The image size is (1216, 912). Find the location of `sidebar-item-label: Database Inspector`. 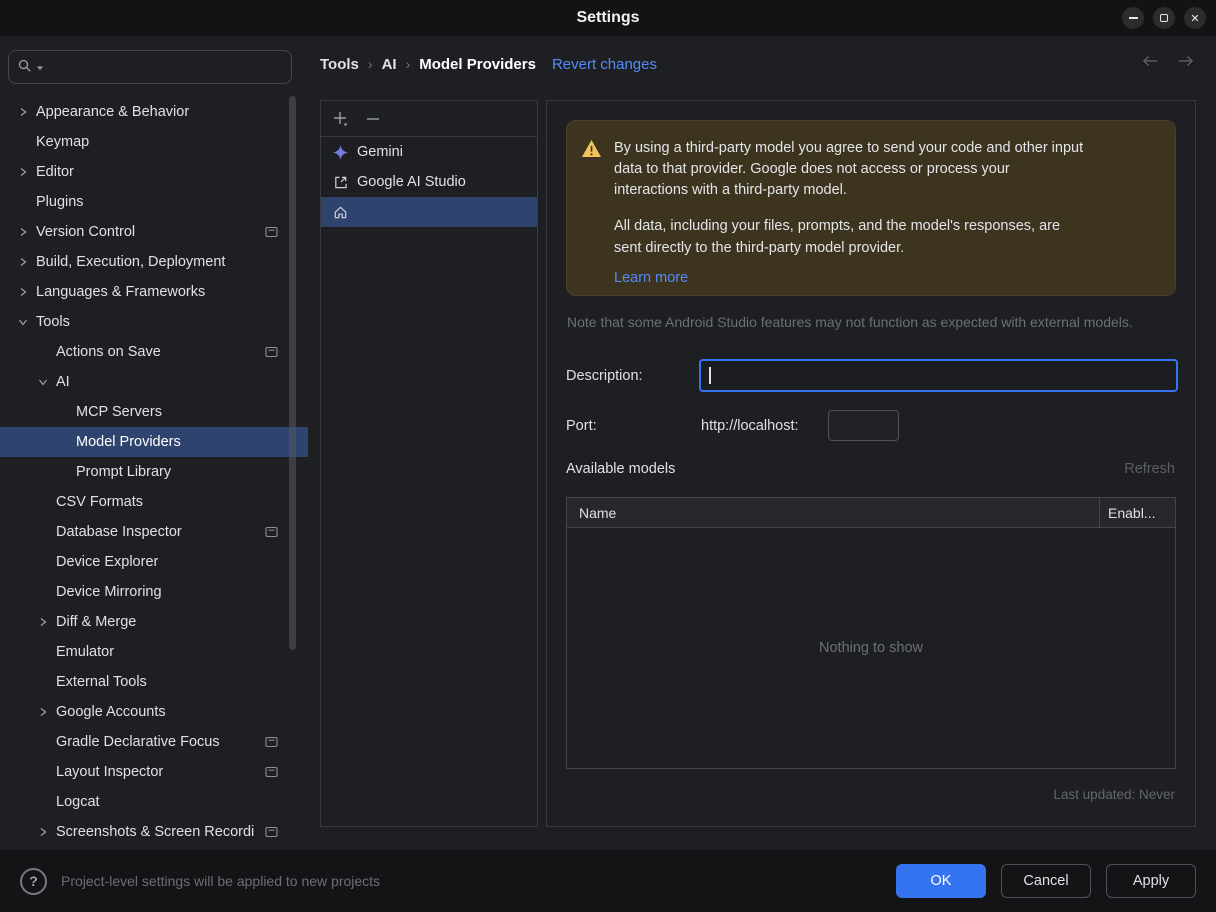

sidebar-item-label: Database Inspector is located at coordinates (119, 532).